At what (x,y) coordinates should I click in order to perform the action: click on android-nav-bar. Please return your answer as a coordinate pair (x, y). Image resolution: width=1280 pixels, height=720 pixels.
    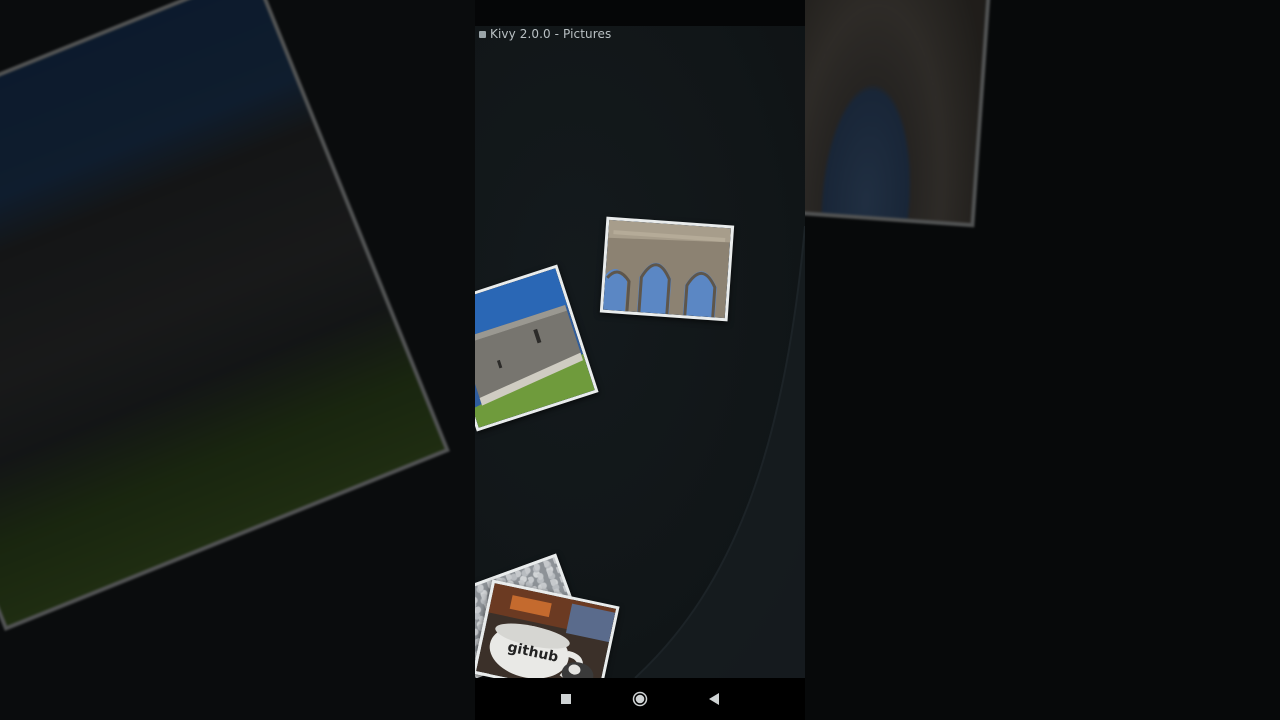
    Looking at the image, I should click on (640, 699).